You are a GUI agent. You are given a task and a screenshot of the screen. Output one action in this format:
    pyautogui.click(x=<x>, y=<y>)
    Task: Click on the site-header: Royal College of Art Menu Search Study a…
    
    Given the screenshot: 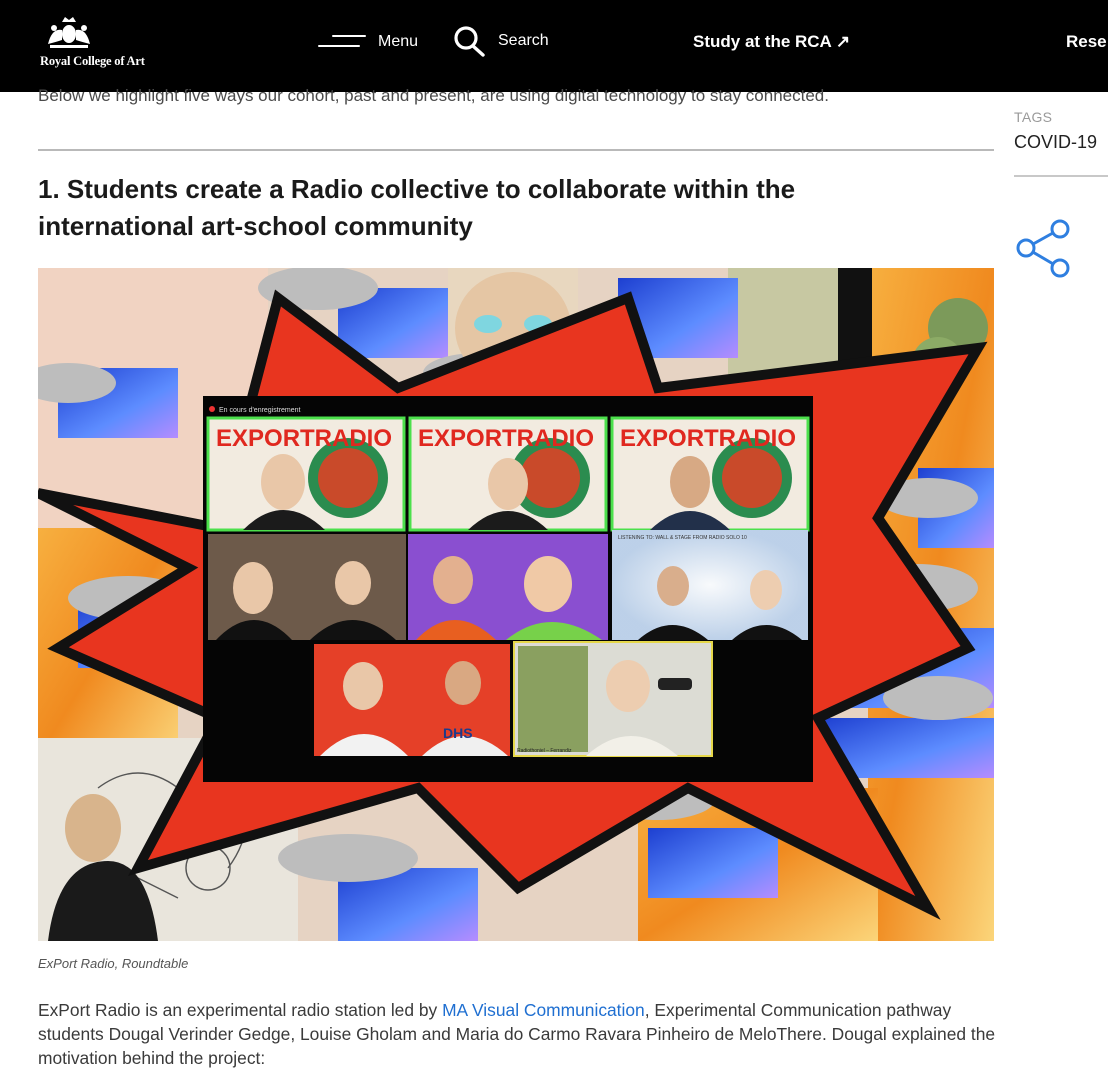 What is the action you would take?
    pyautogui.click(x=554, y=46)
    